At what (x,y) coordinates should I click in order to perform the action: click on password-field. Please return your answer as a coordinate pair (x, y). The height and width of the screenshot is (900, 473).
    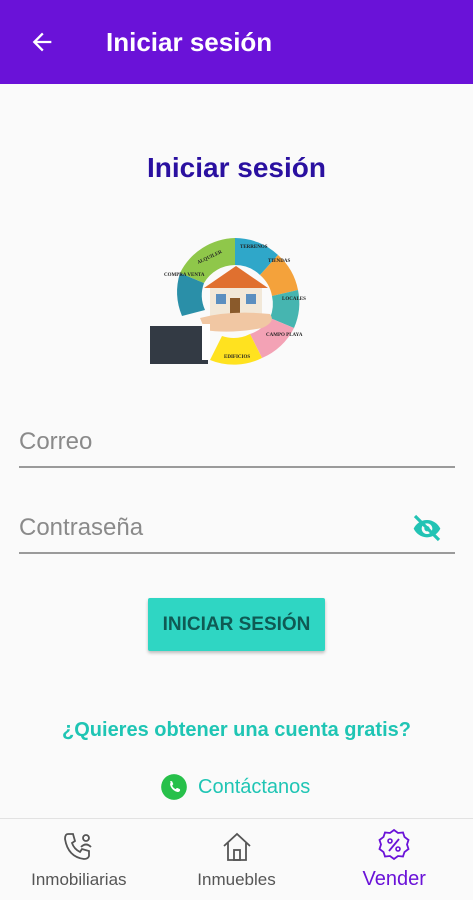
    Looking at the image, I should click on (237, 532).